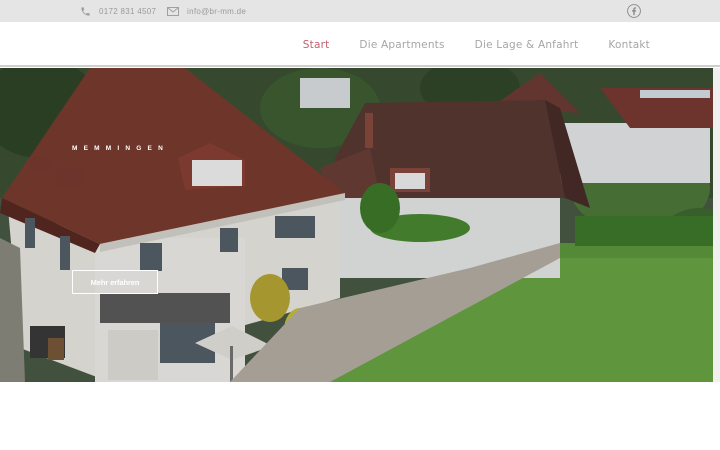 Image resolution: width=720 pixels, height=450 pixels. What do you see at coordinates (316, 45) in the screenshot?
I see `nav-item-start: Start` at bounding box center [316, 45].